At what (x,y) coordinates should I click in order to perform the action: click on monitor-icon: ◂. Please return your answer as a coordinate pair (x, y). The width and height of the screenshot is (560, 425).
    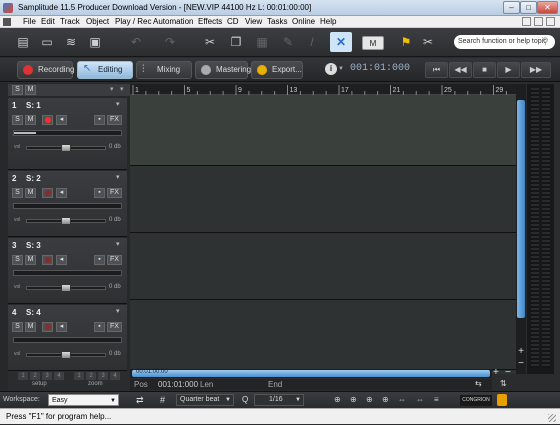
    Looking at the image, I should click on (61, 120).